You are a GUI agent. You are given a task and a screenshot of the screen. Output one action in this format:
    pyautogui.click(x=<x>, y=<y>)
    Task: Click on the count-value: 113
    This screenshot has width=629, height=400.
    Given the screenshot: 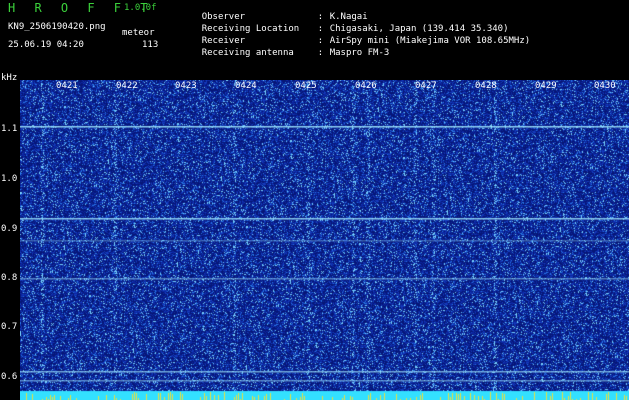 What is the action you would take?
    pyautogui.click(x=150, y=45)
    